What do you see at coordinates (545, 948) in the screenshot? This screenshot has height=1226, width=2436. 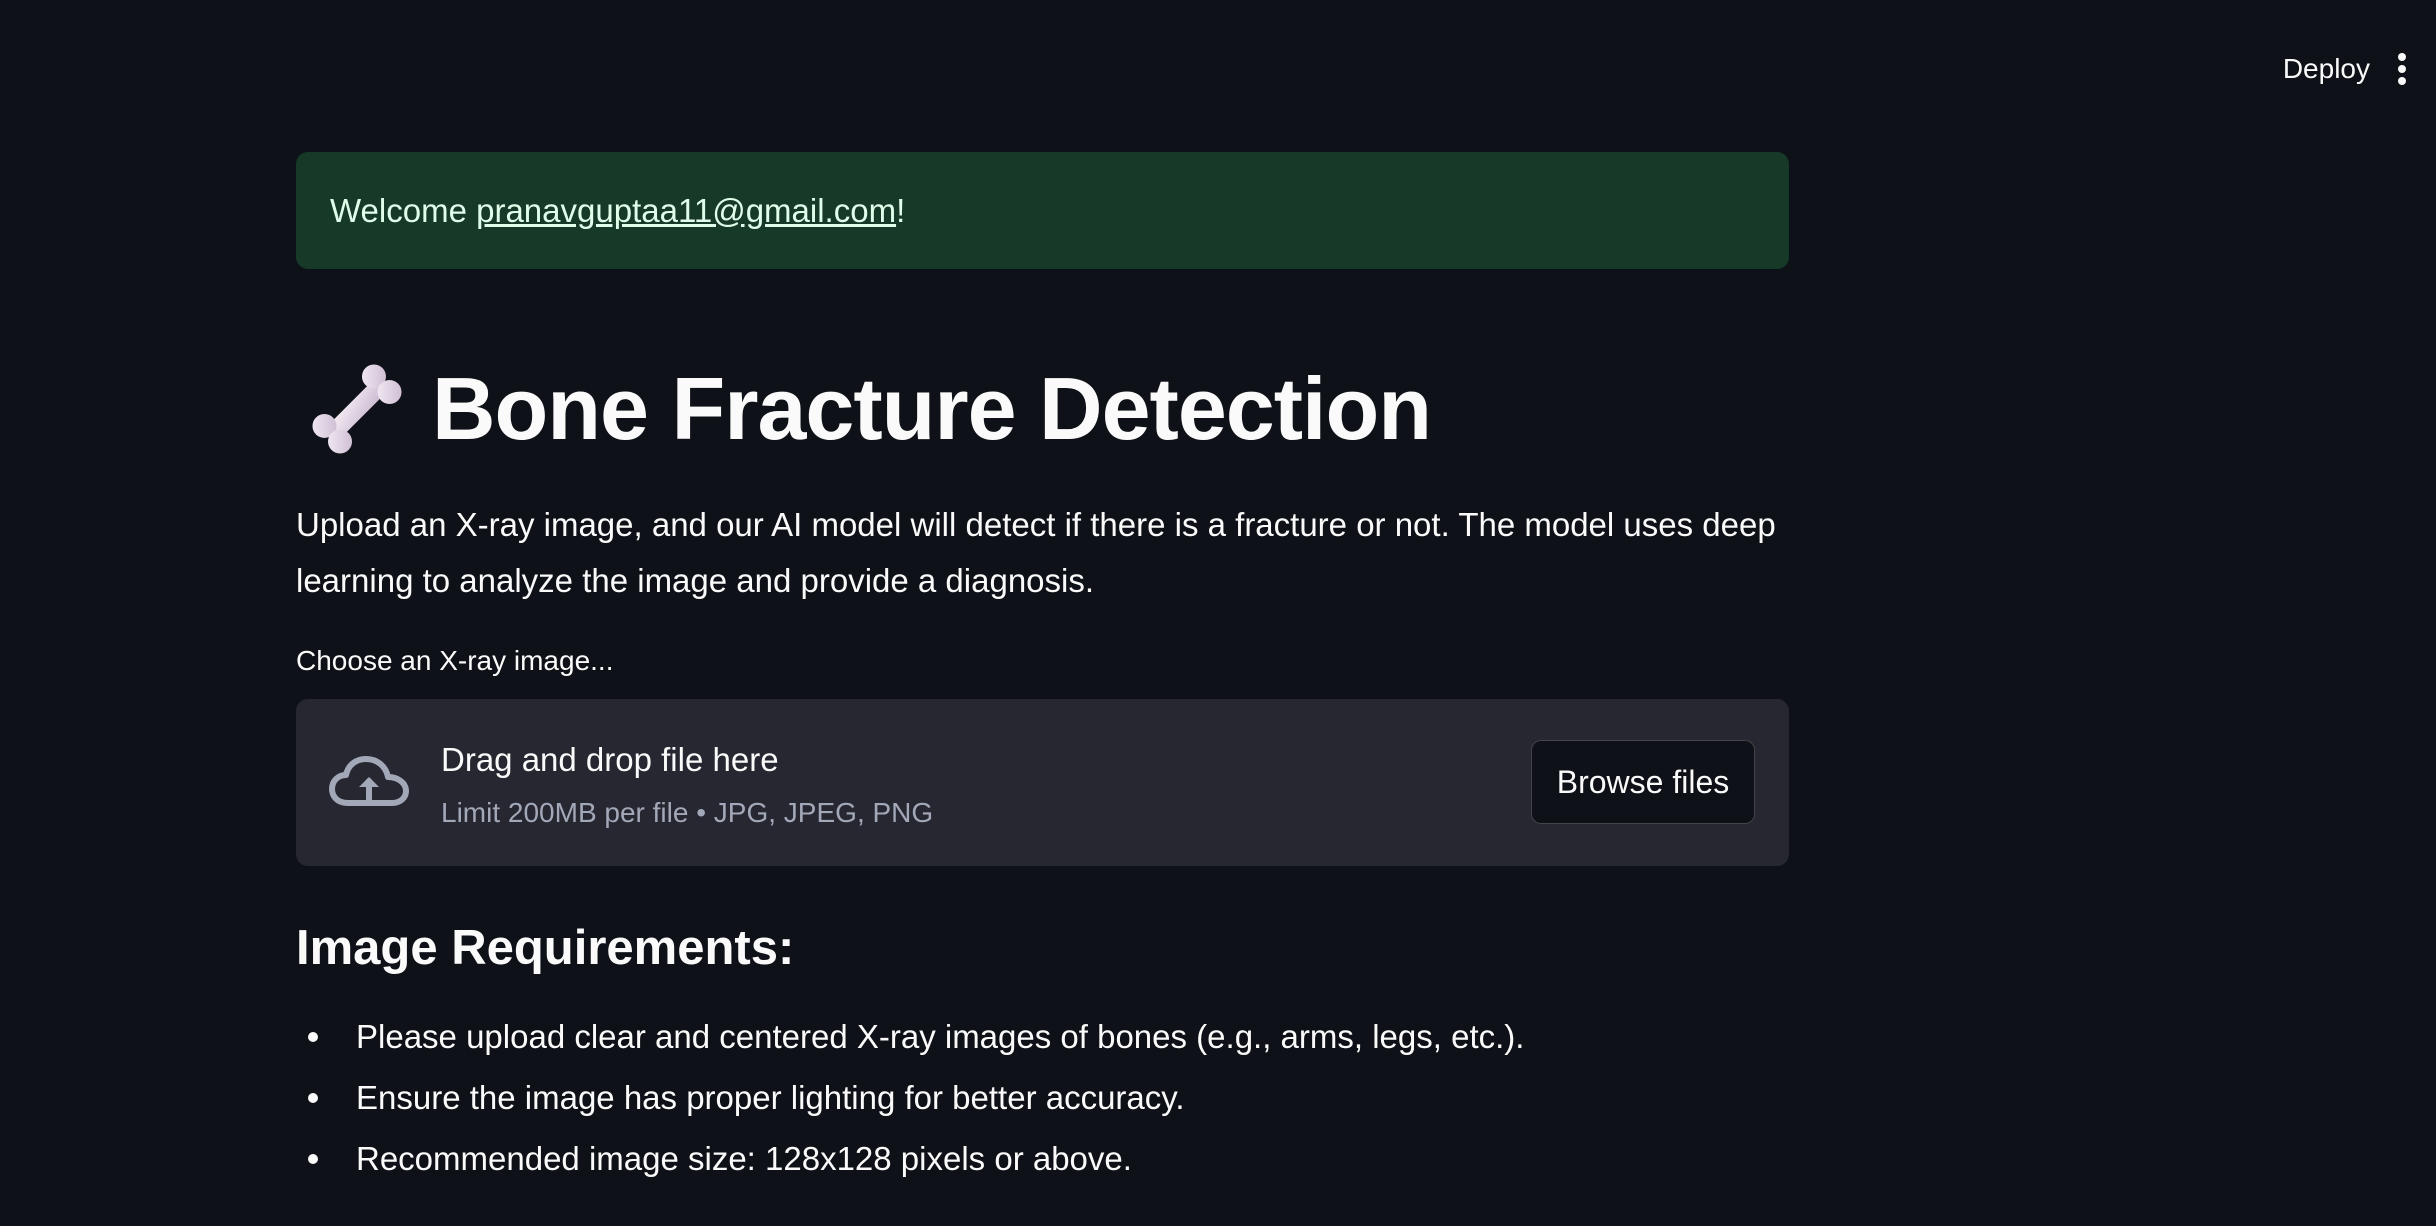 I see `requirements-heading: Image Requirements:` at bounding box center [545, 948].